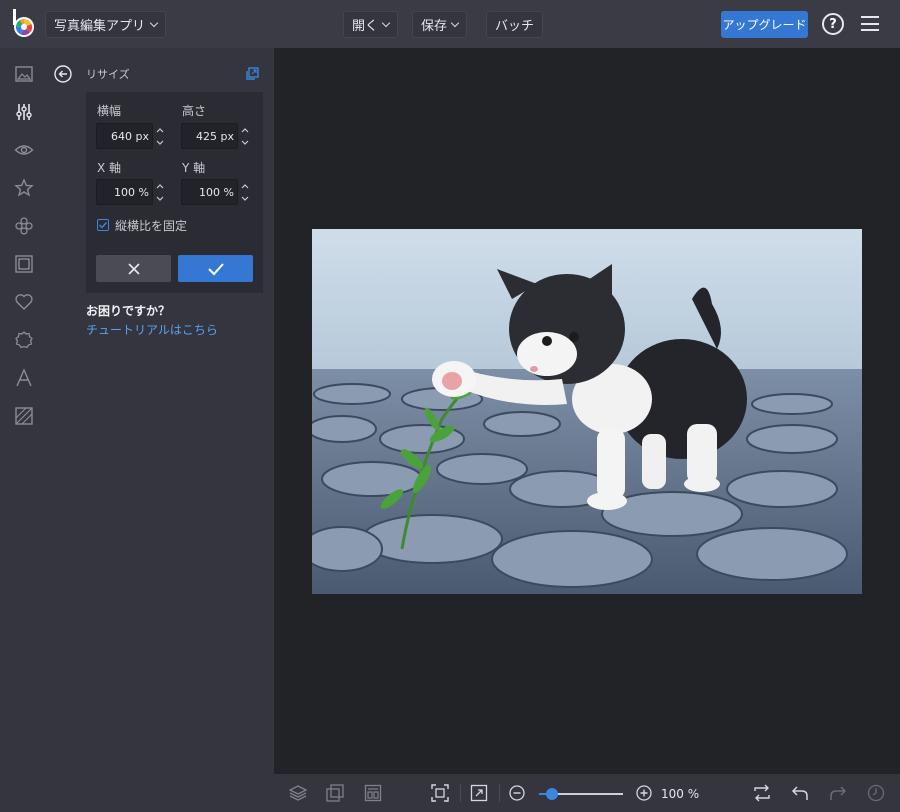  What do you see at coordinates (24, 416) in the screenshot?
I see `texture-icon` at bounding box center [24, 416].